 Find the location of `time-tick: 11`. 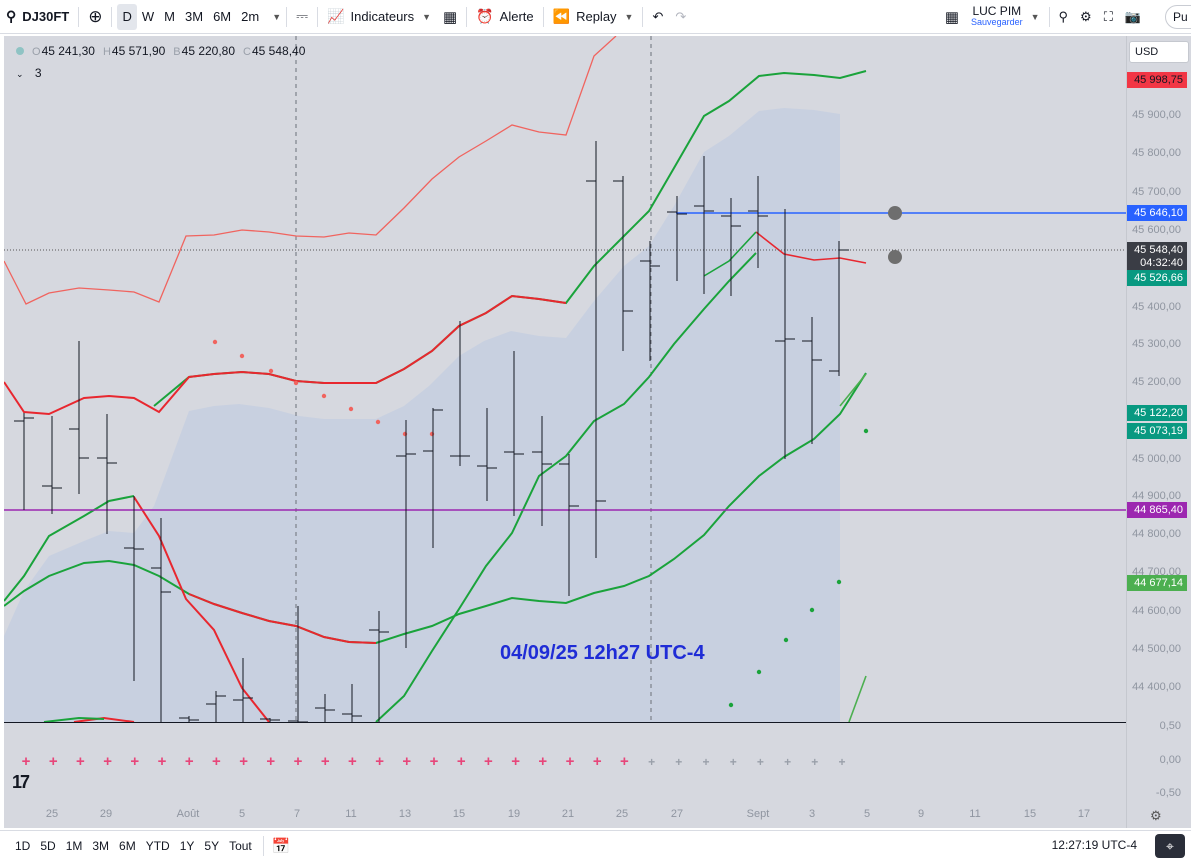

time-tick: 11 is located at coordinates (351, 814).